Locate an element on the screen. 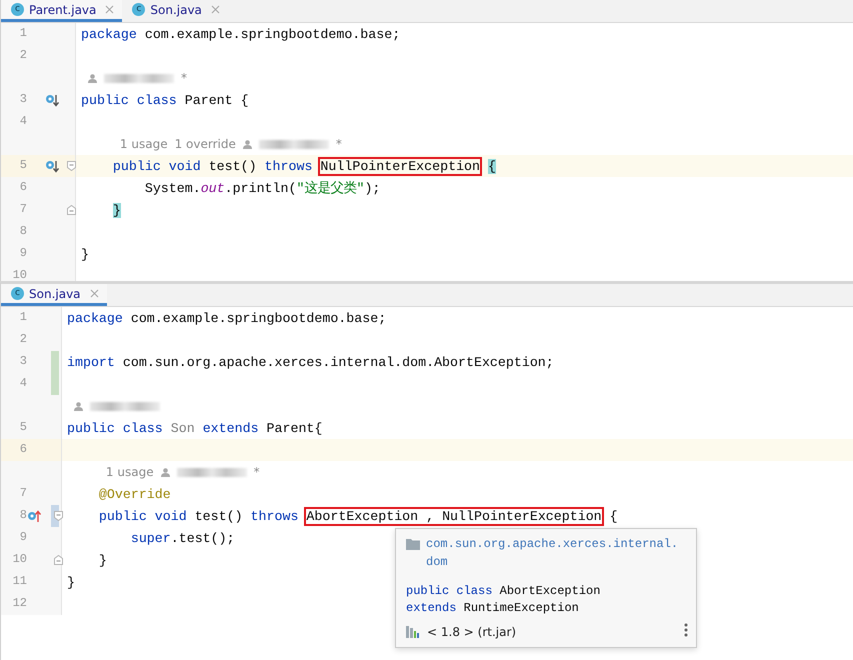  highlighted-code: NullPointerException is located at coordinates (400, 166).